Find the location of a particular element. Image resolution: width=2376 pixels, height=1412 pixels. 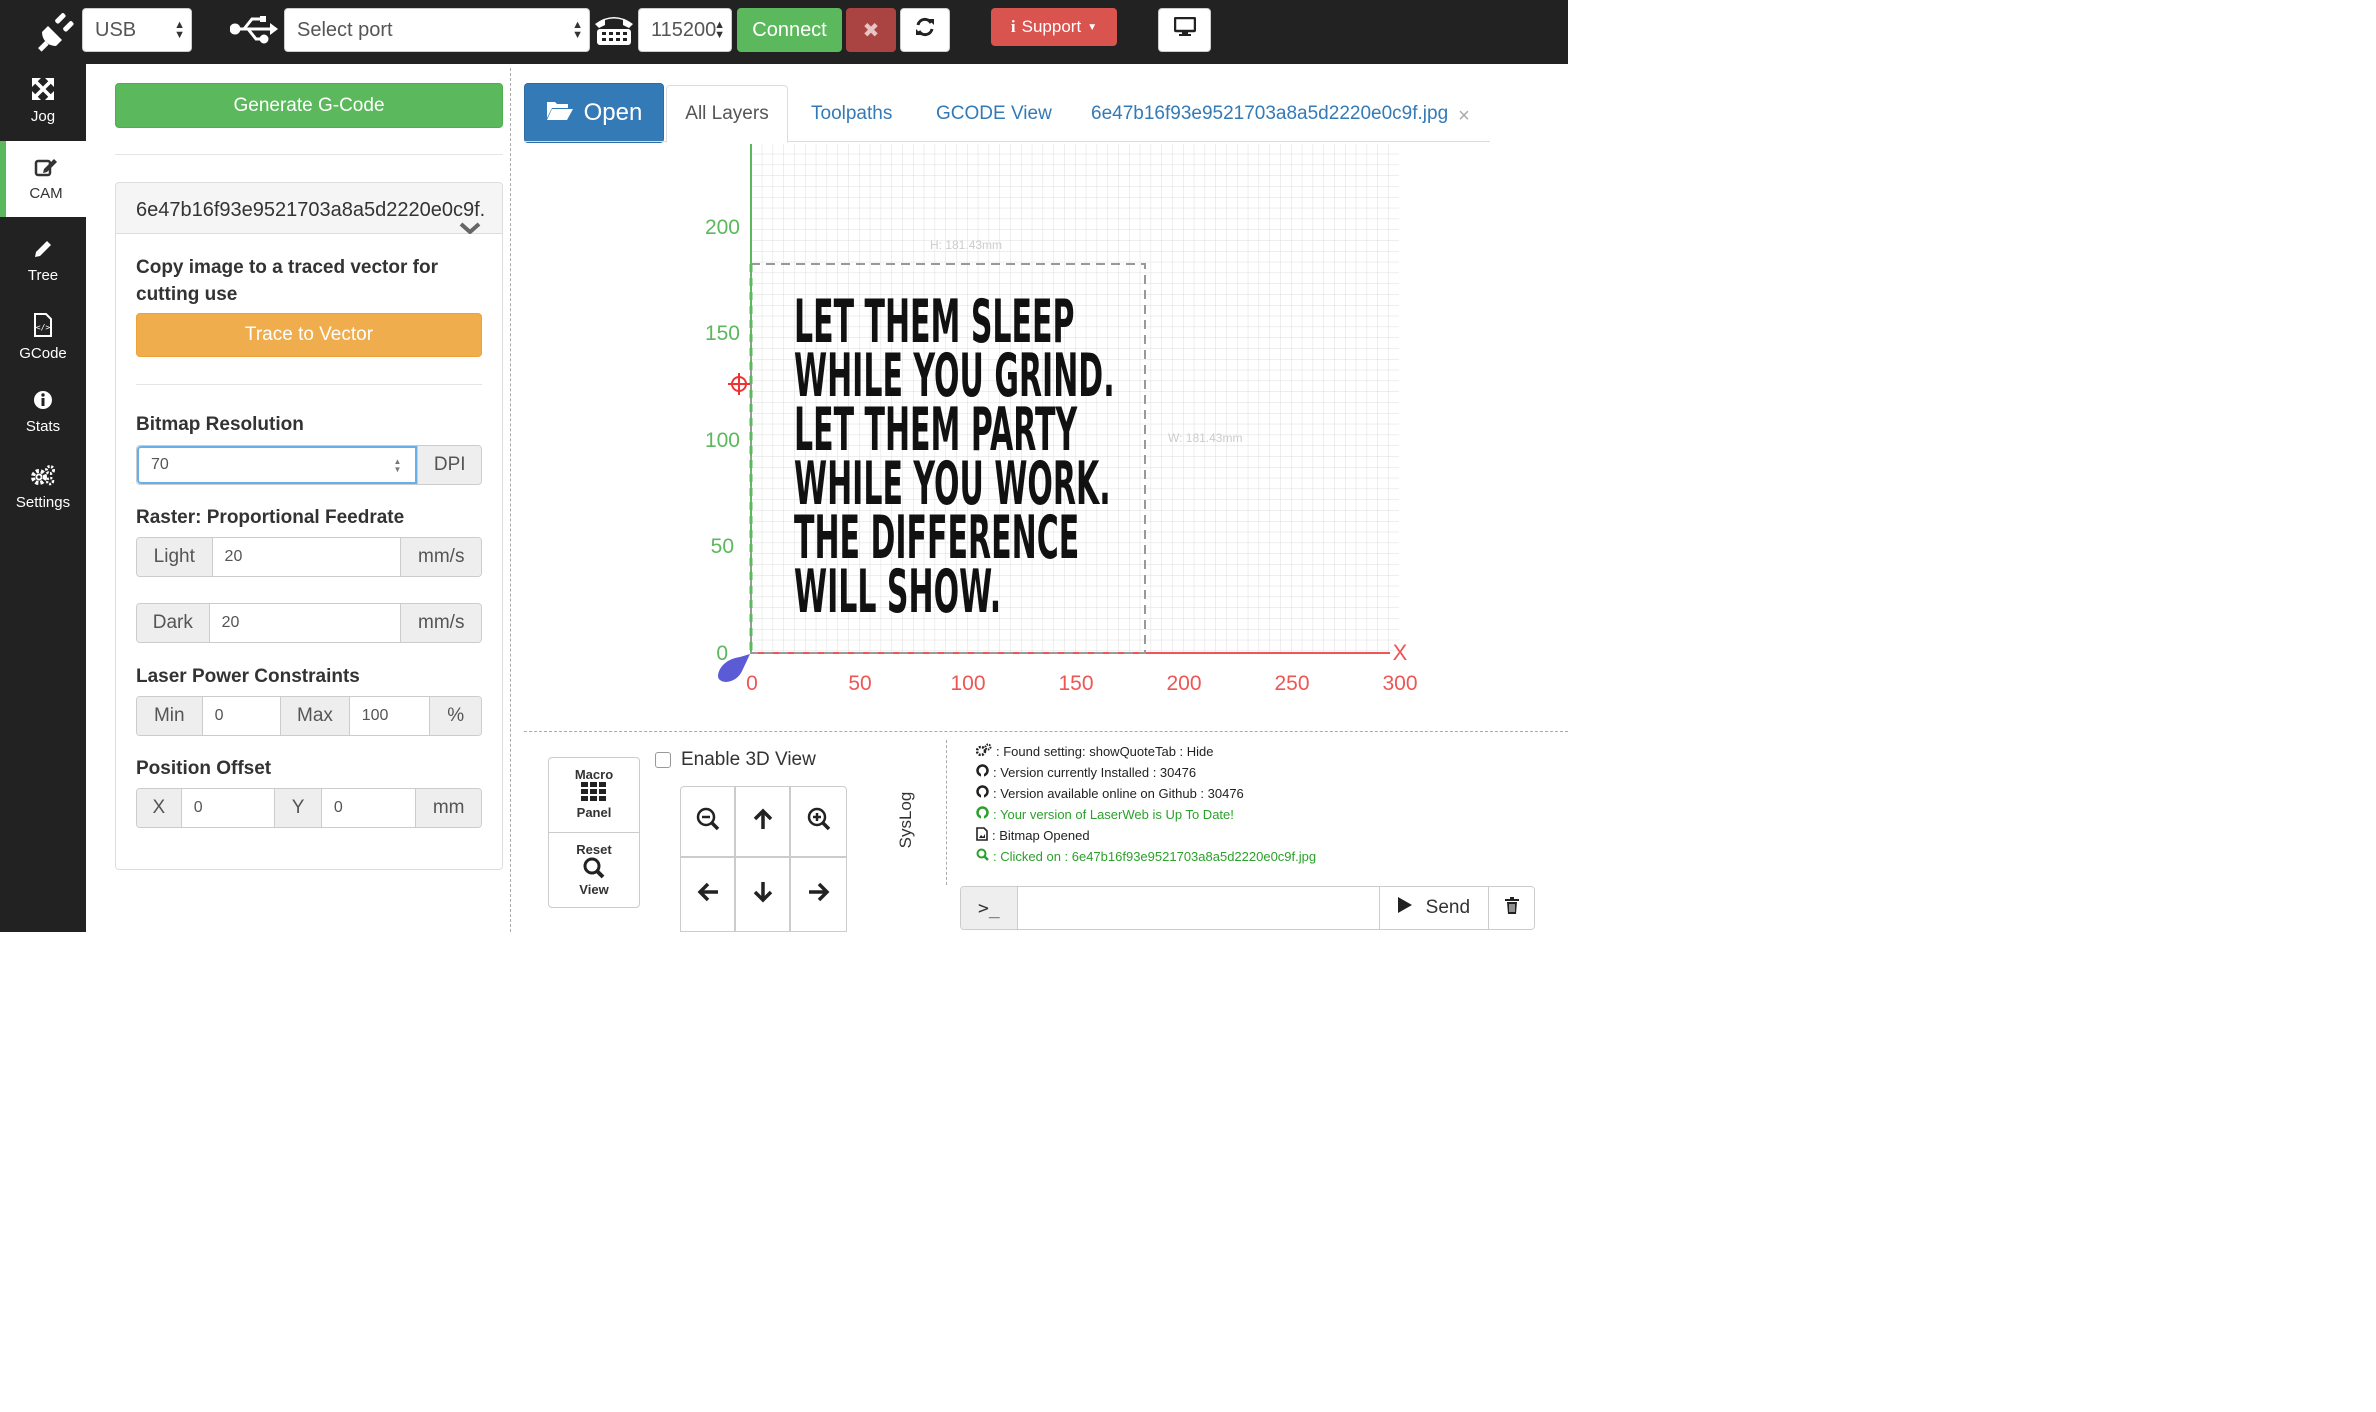

github-icon is located at coordinates (982, 814).